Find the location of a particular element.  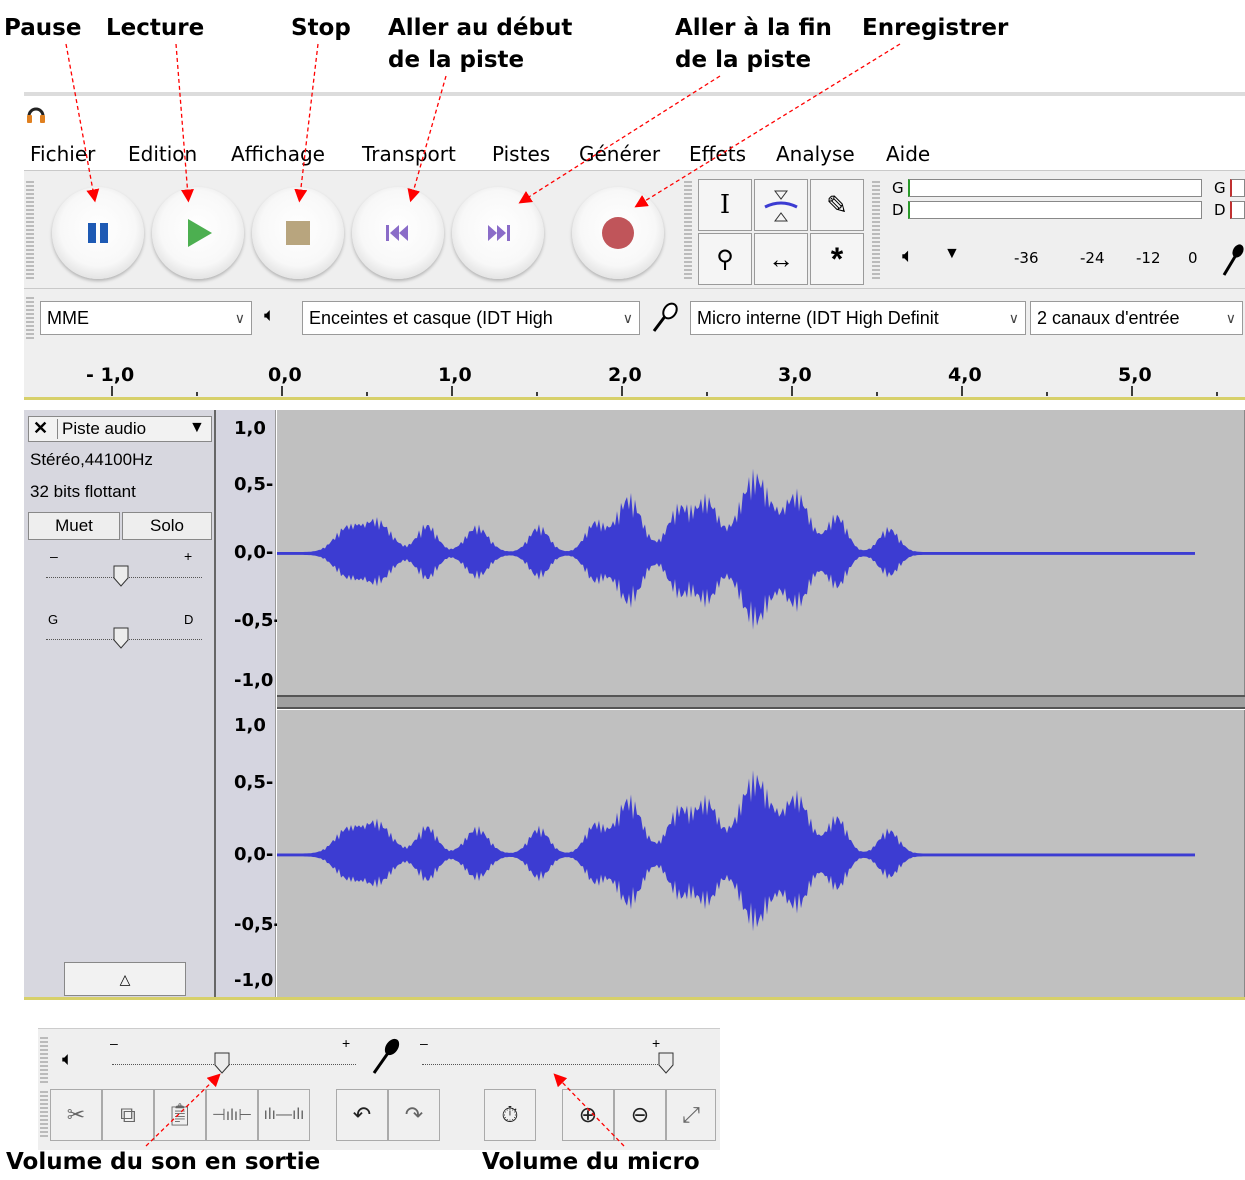

pause-icon is located at coordinates (98, 233).